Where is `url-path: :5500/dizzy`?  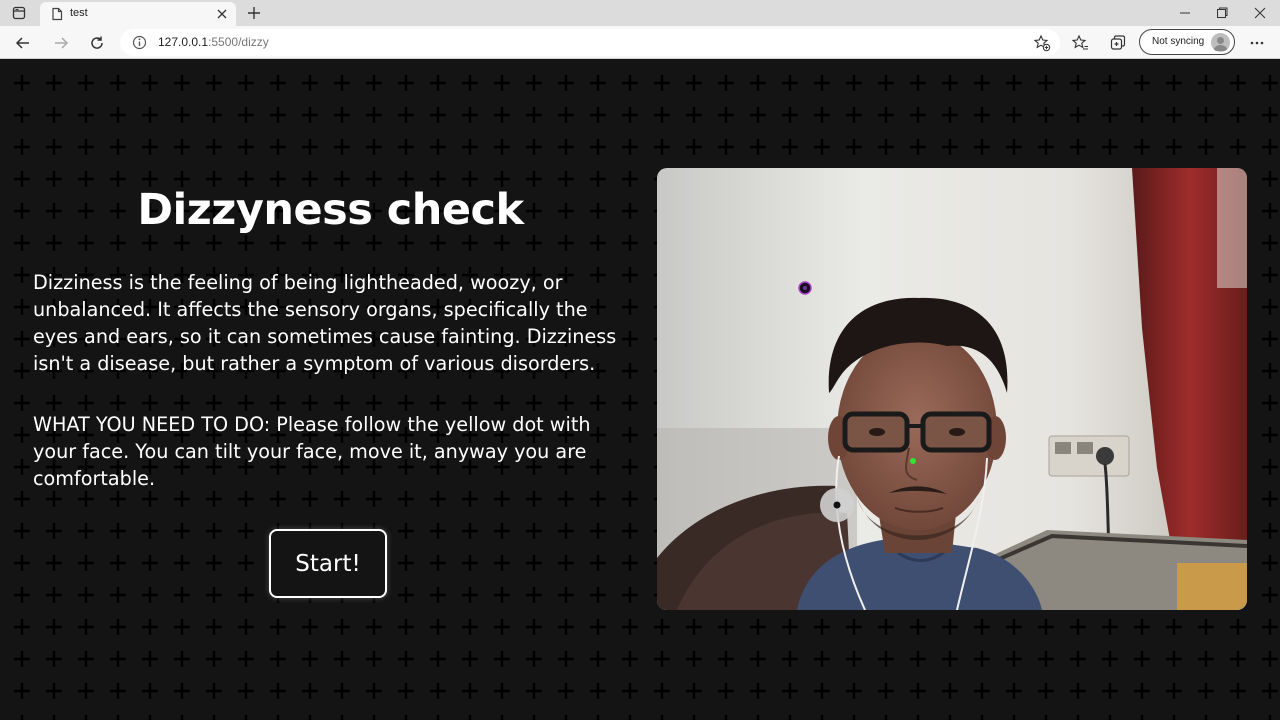
url-path: :5500/dizzy is located at coordinates (238, 42).